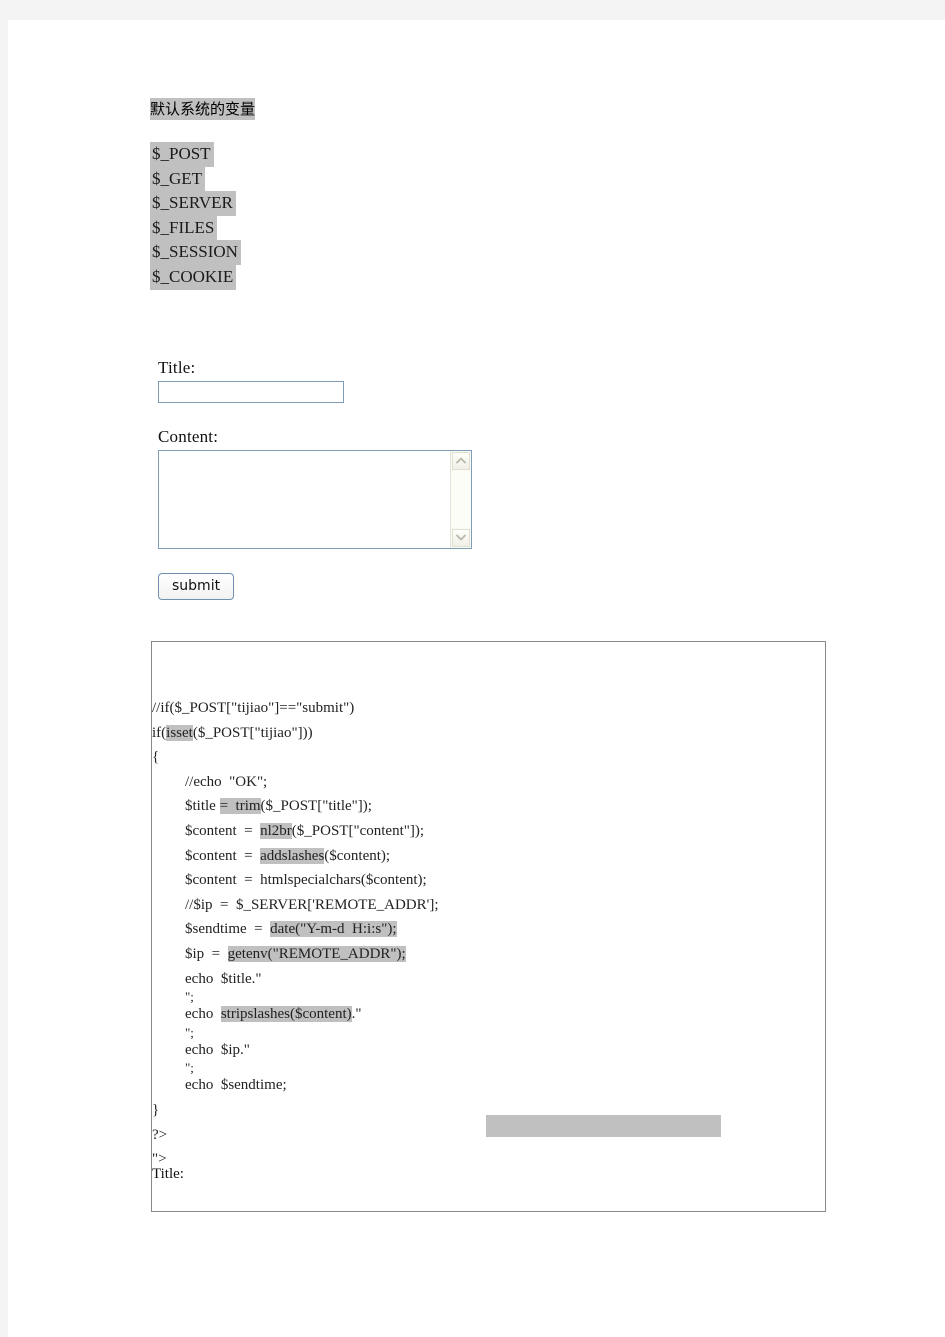  What do you see at coordinates (358, 830) in the screenshot?
I see `code-text-run: ($_POST["content"]);` at bounding box center [358, 830].